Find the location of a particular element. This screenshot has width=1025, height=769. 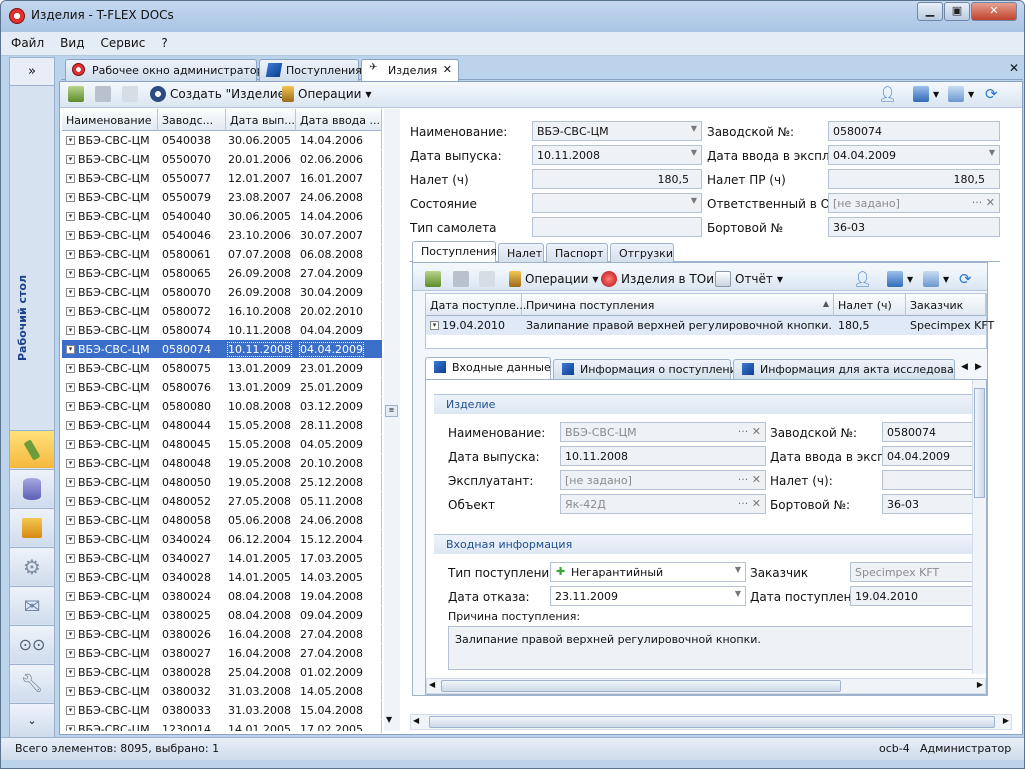

scroll-down-icon: ▼ is located at coordinates (389, 719).